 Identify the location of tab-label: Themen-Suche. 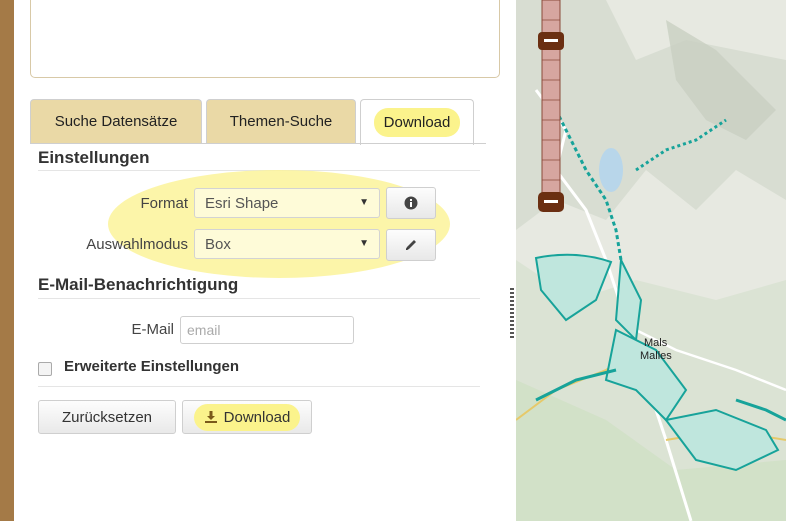
(281, 121).